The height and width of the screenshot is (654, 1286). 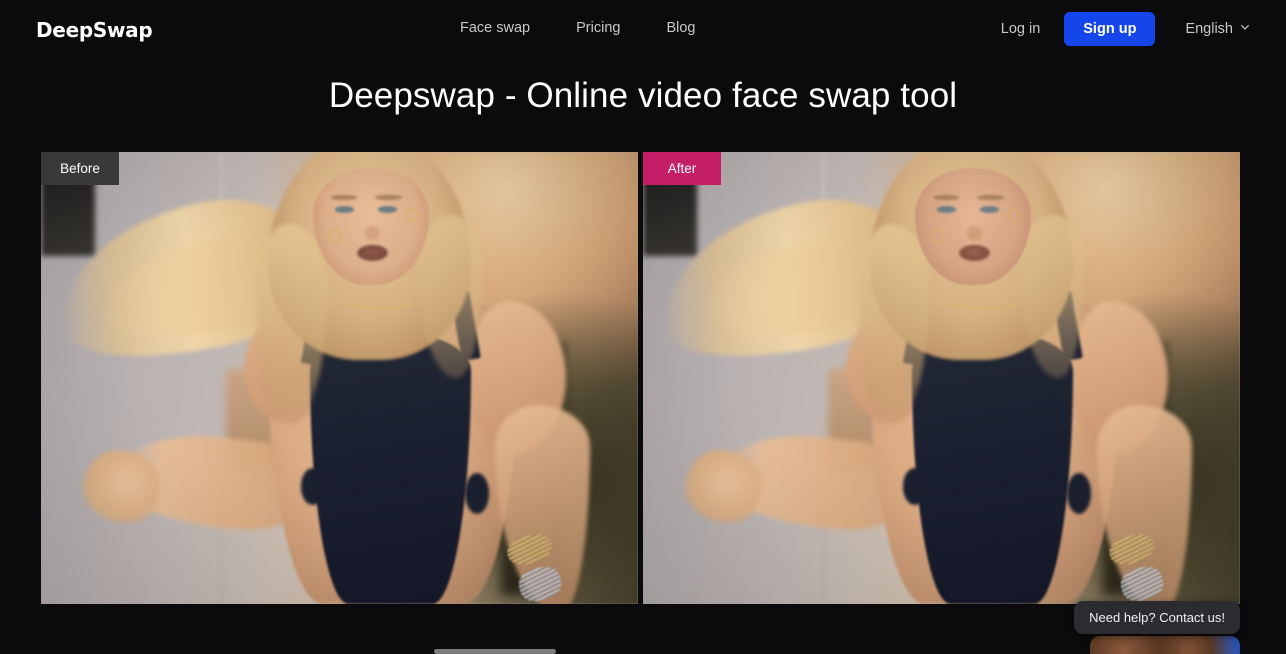 I want to click on language-label: English, so click(x=1209, y=29).